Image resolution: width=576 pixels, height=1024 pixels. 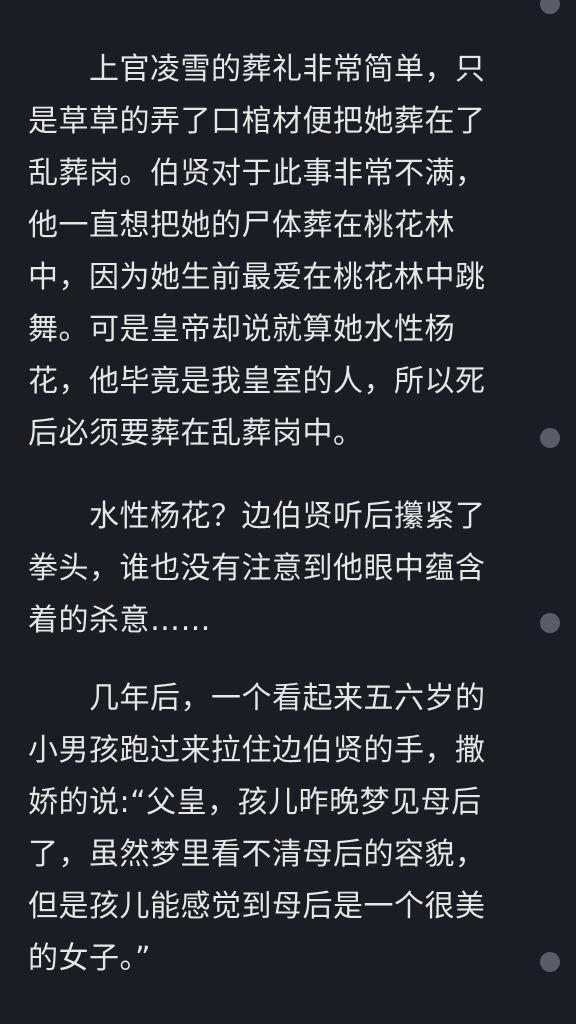 I want to click on text-line: 中，因为她生前最爱在桃花林中跳, so click(x=257, y=277).